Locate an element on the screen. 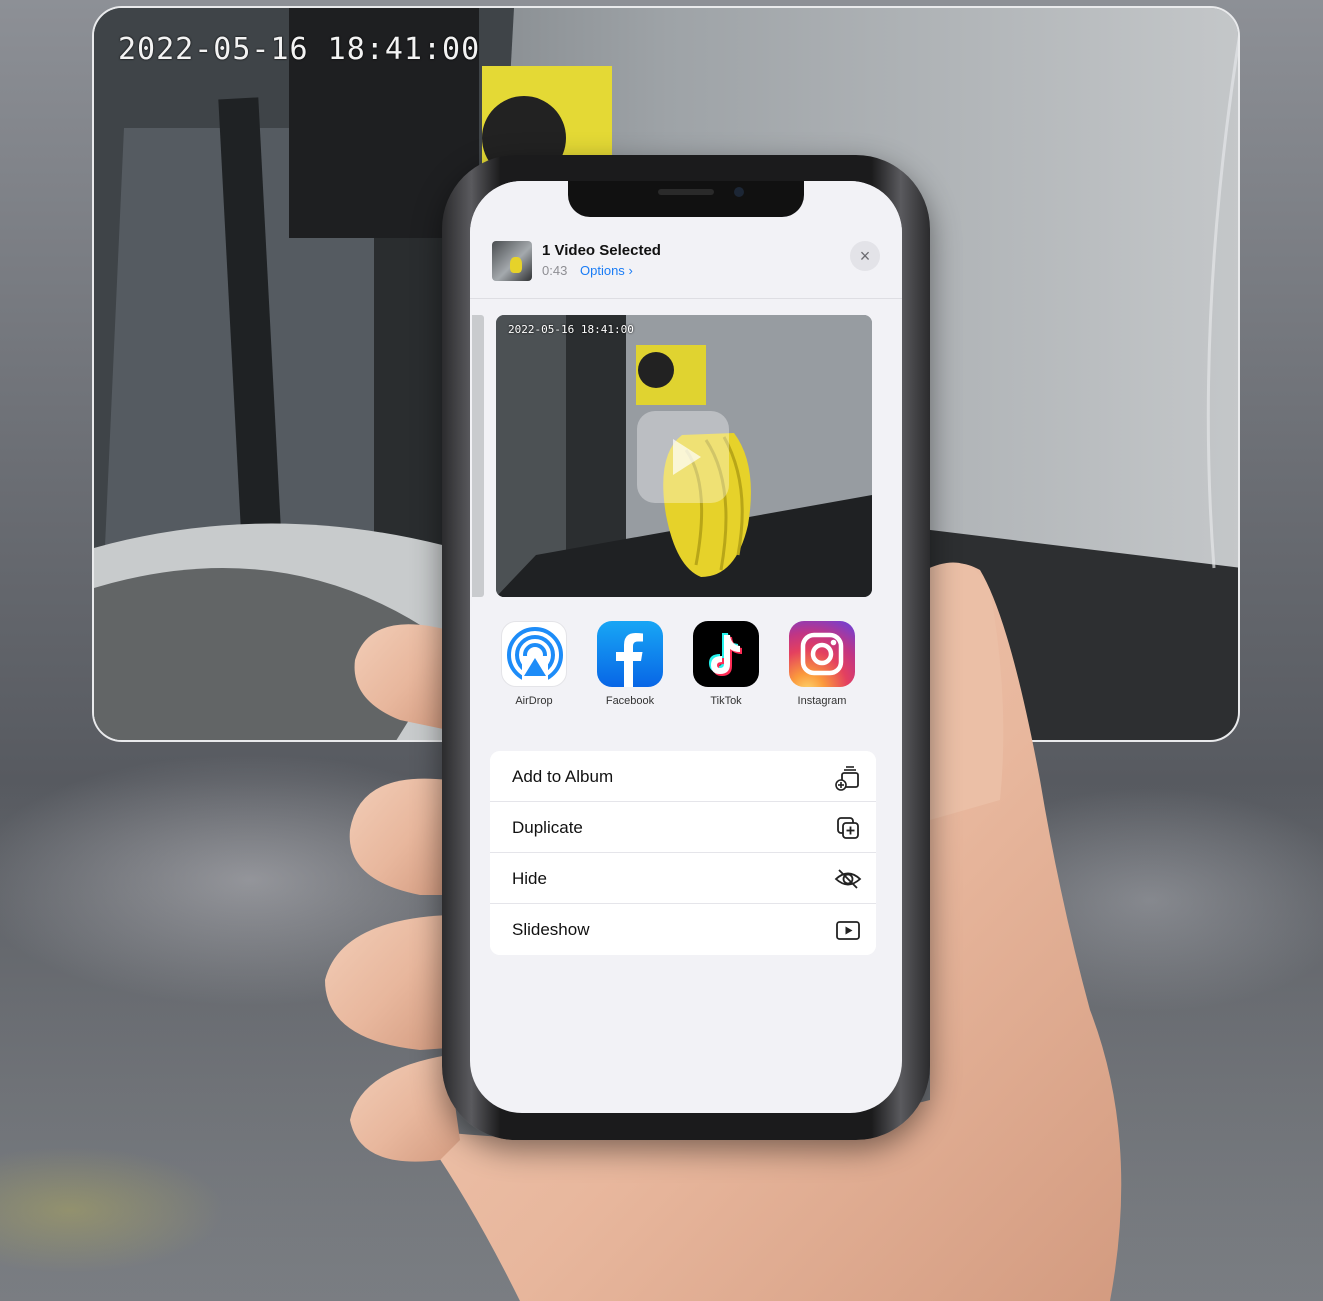 The height and width of the screenshot is (1301, 1323). slideshow-play-icon is located at coordinates (848, 930).